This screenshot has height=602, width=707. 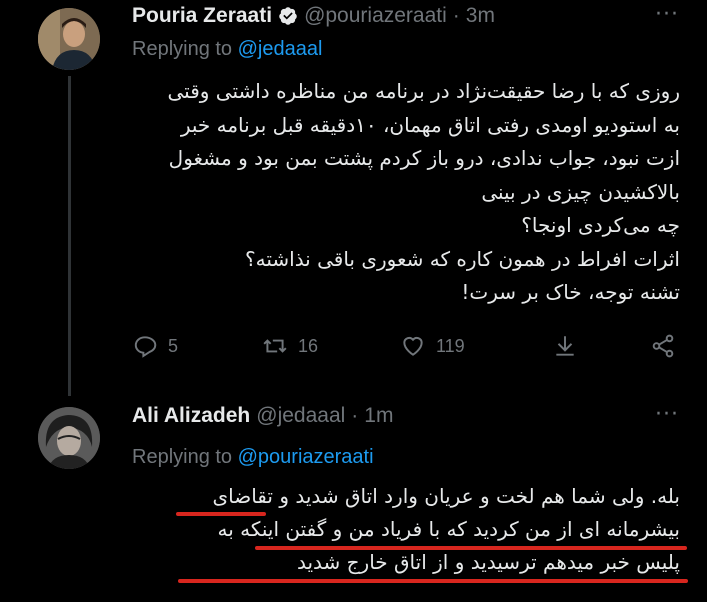 I want to click on replying-to: Replying to @jedaaal, so click(x=227, y=49).